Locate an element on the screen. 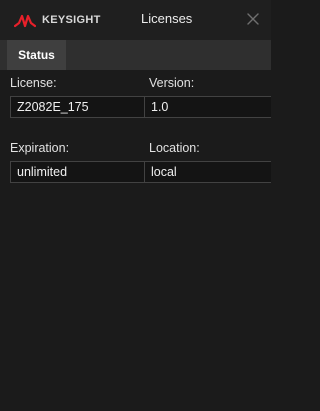  close-icon is located at coordinates (253, 19).